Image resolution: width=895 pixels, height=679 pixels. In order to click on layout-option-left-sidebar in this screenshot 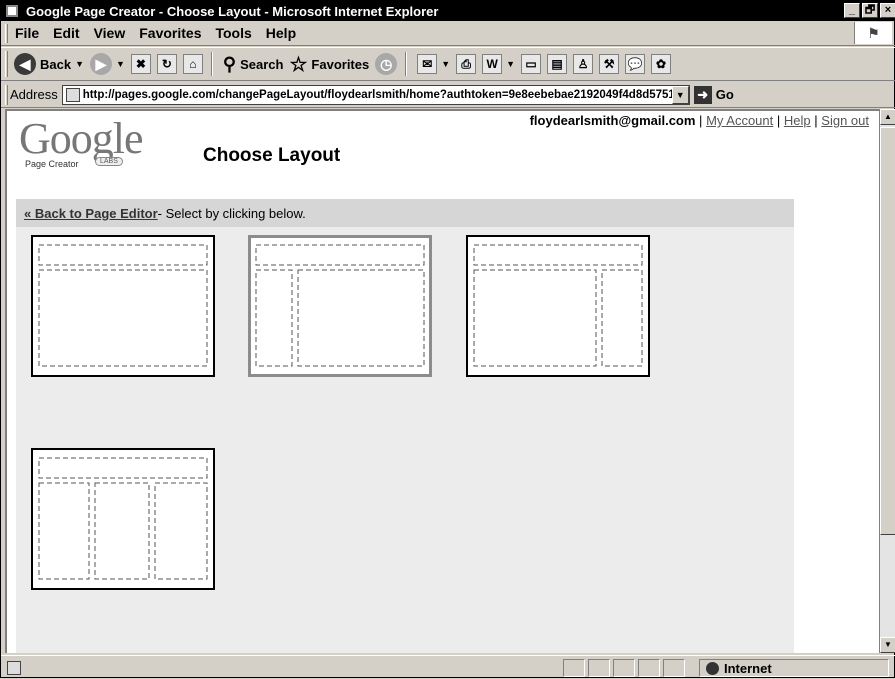, I will do `click(340, 306)`.